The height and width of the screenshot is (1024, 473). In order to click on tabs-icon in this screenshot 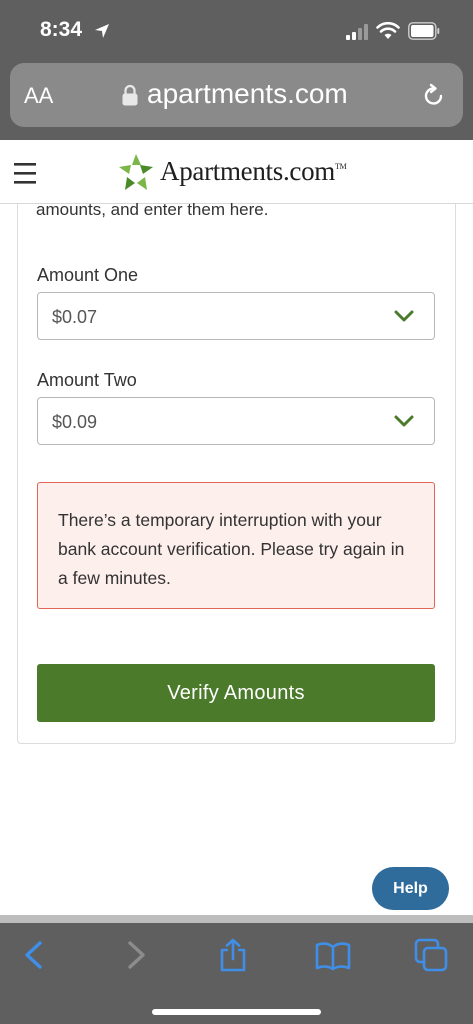, I will do `click(431, 955)`.